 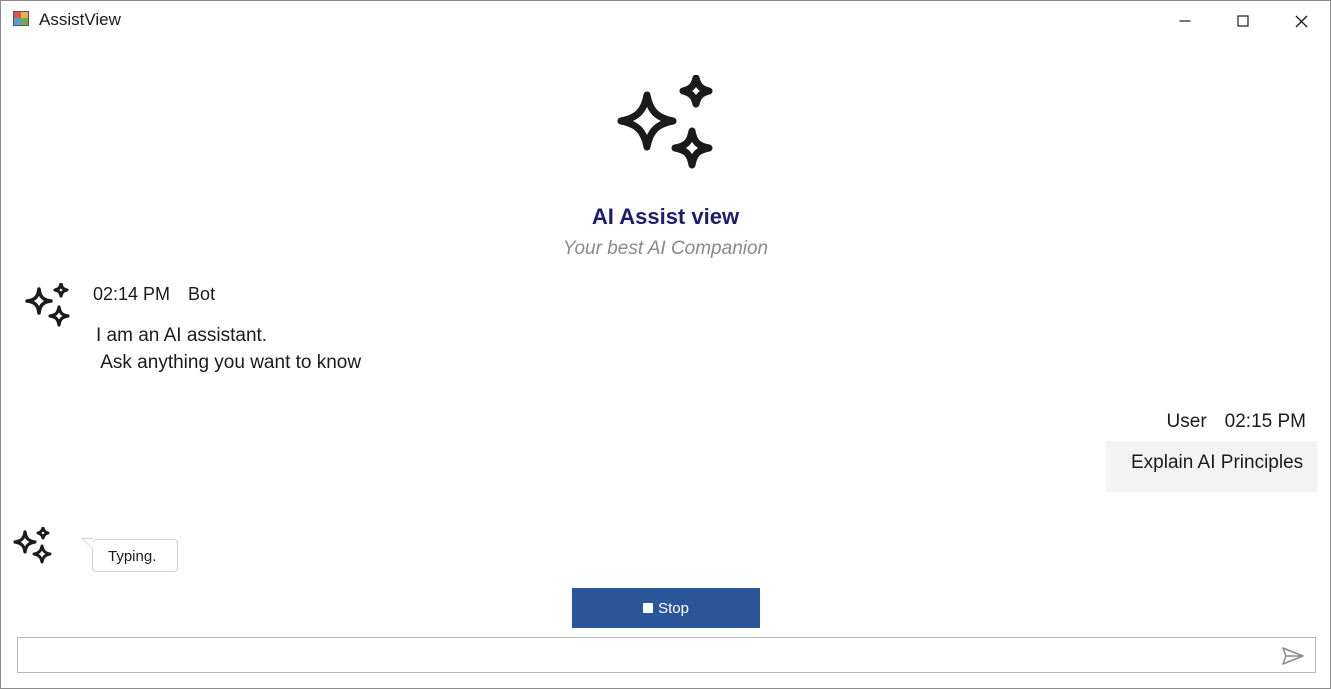 I want to click on bot-message-meta: 02:14 PM Bot, so click(x=163, y=294).